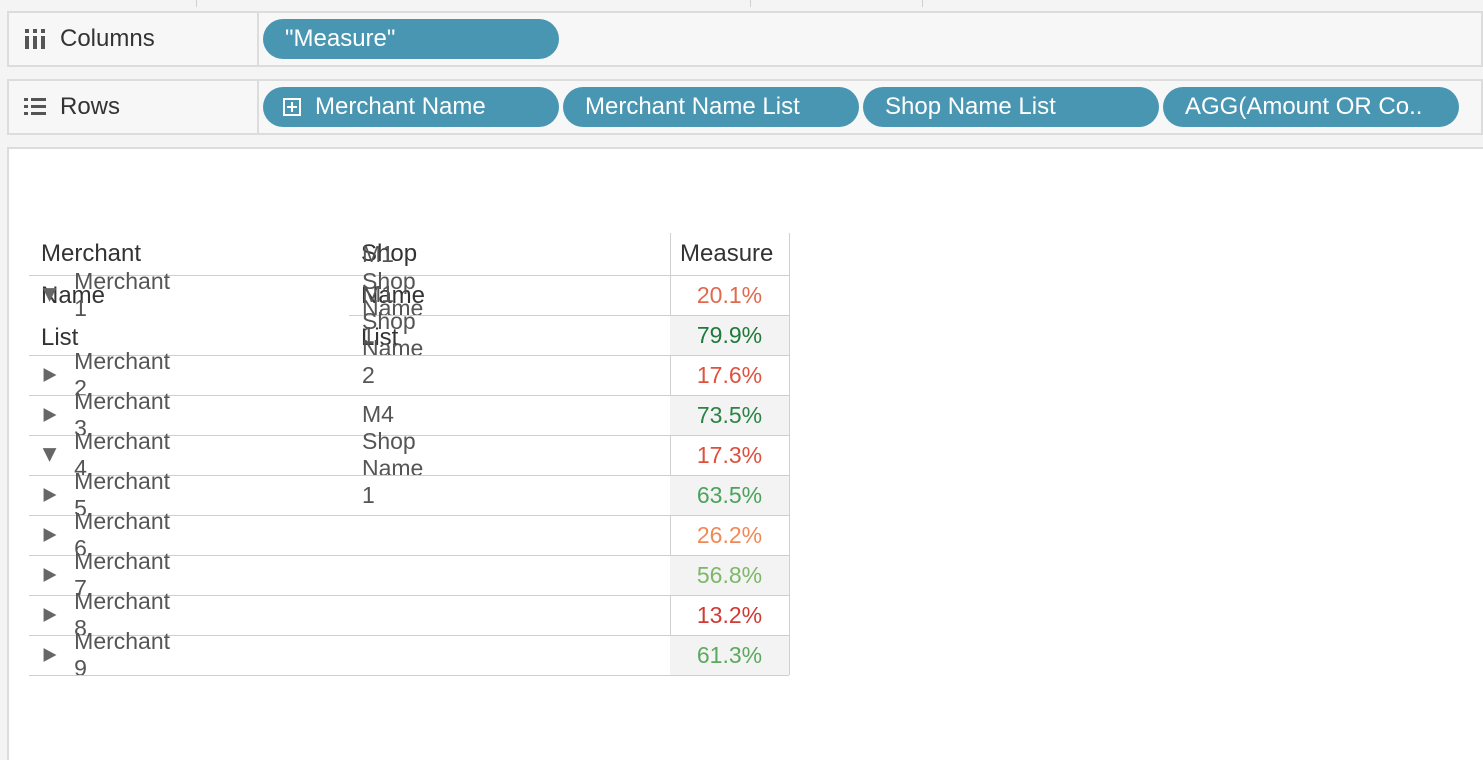 Image resolution: width=1483 pixels, height=760 pixels. Describe the element at coordinates (392, 454) in the screenshot. I see `shop-name-cell: M4 Shop Name 1` at that location.